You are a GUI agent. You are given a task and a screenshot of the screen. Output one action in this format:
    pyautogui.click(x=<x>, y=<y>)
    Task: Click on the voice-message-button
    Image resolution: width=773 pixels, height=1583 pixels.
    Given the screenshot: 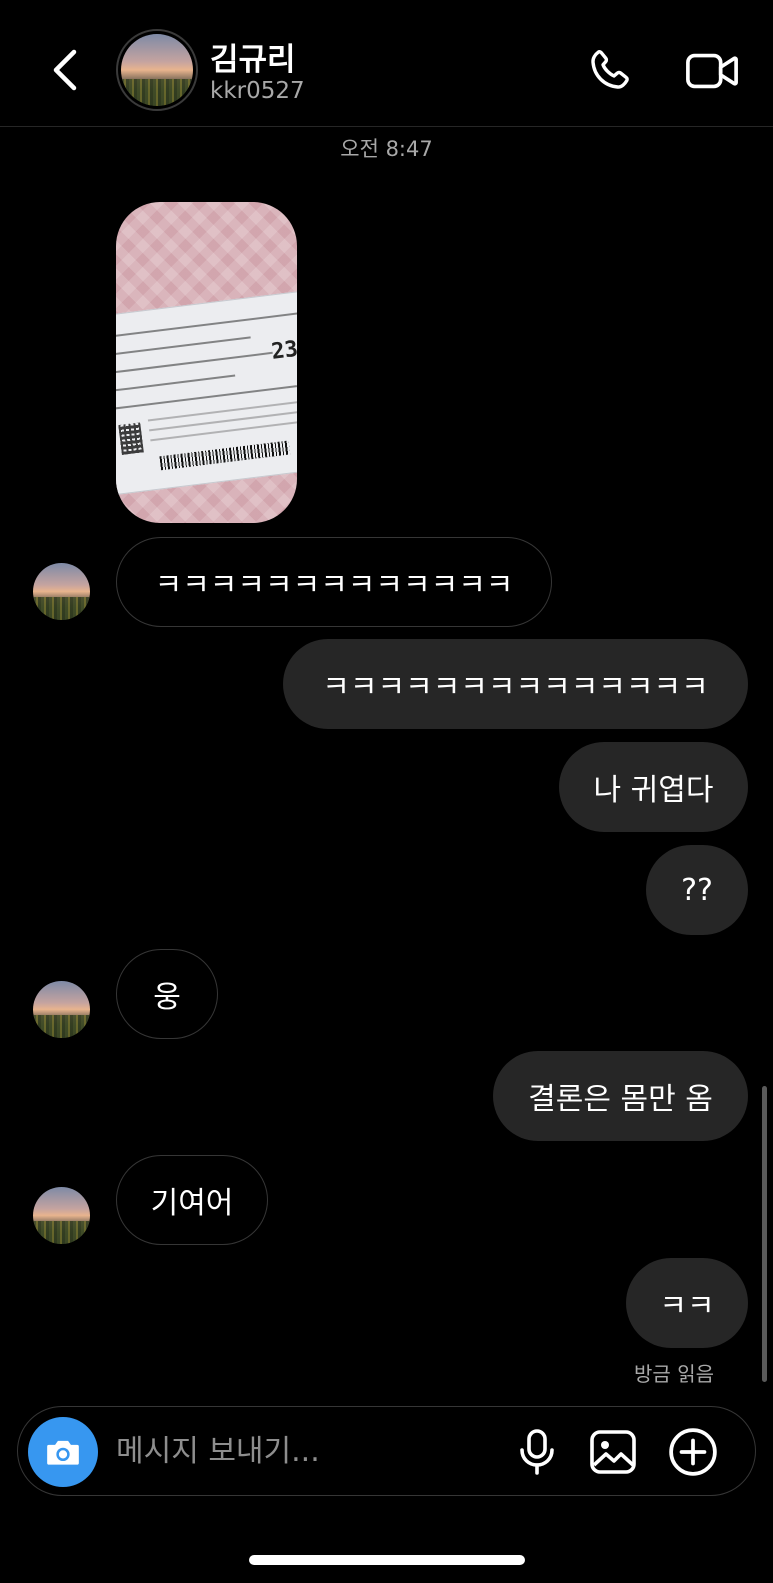 What is the action you would take?
    pyautogui.click(x=537, y=1452)
    